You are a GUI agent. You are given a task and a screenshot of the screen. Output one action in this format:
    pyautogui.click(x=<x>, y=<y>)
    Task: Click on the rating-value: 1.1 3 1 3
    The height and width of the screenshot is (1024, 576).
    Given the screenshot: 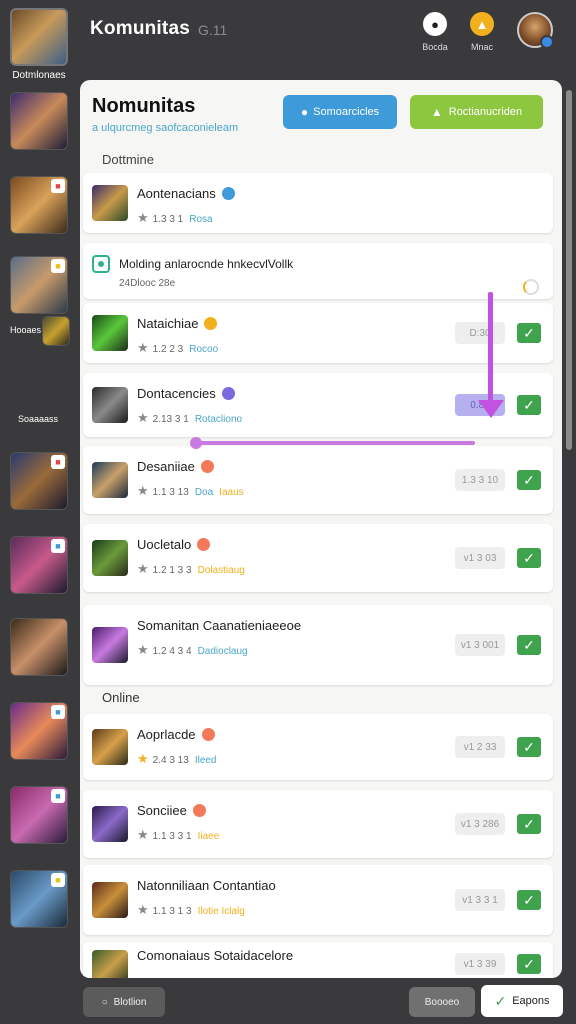 What is the action you would take?
    pyautogui.click(x=172, y=911)
    